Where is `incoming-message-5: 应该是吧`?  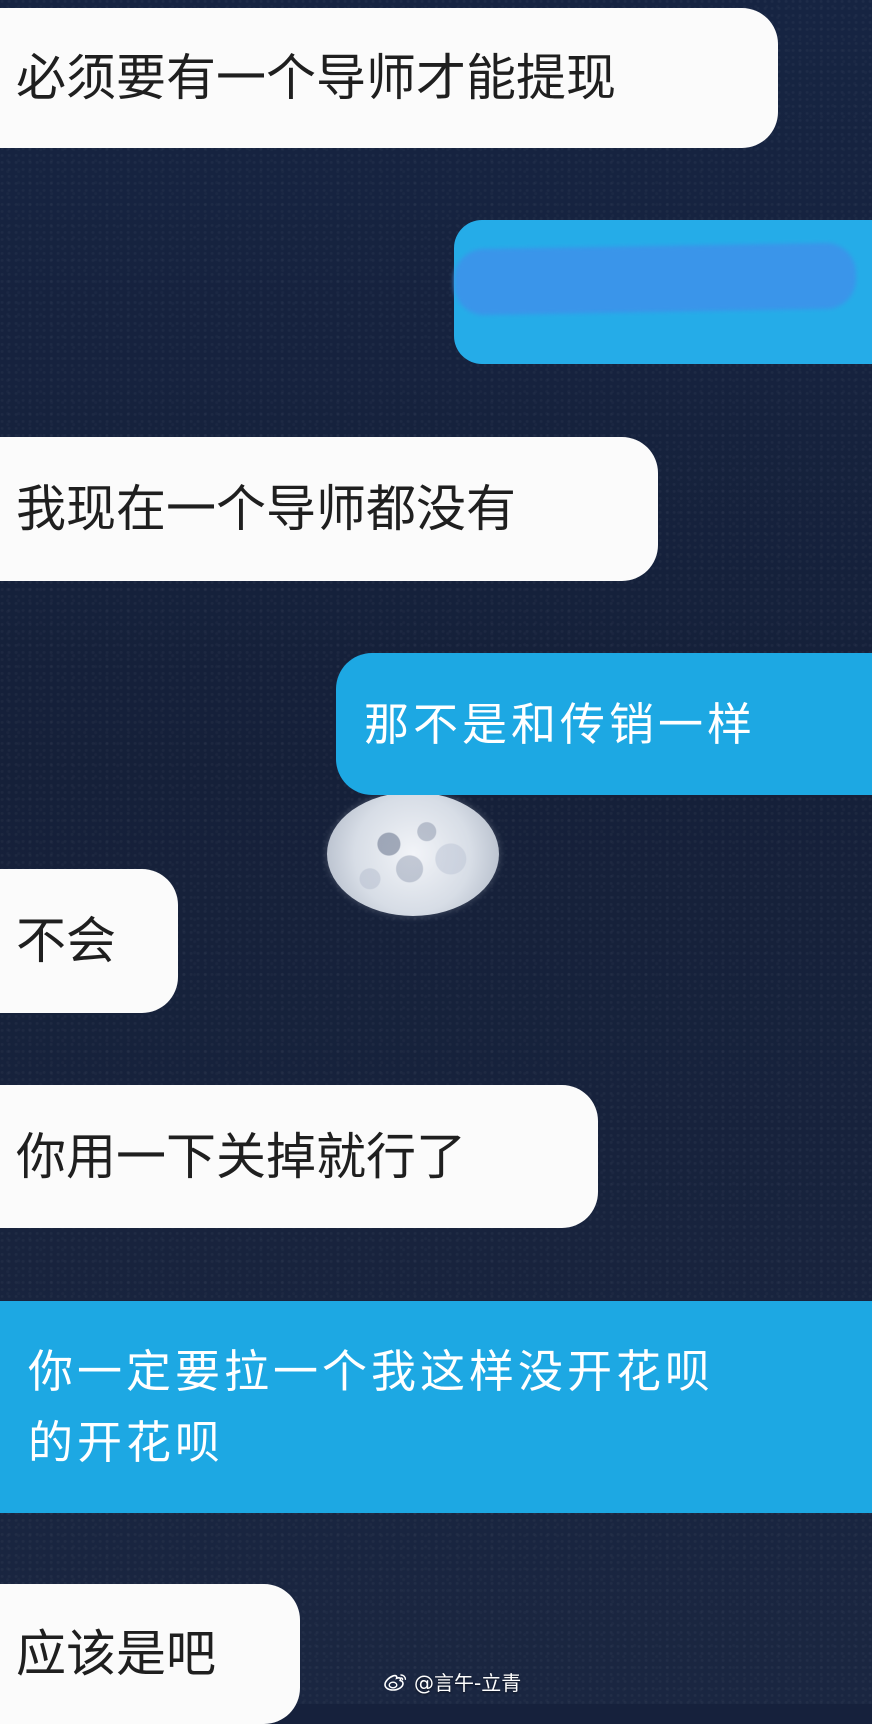 incoming-message-5: 应该是吧 is located at coordinates (150, 1654).